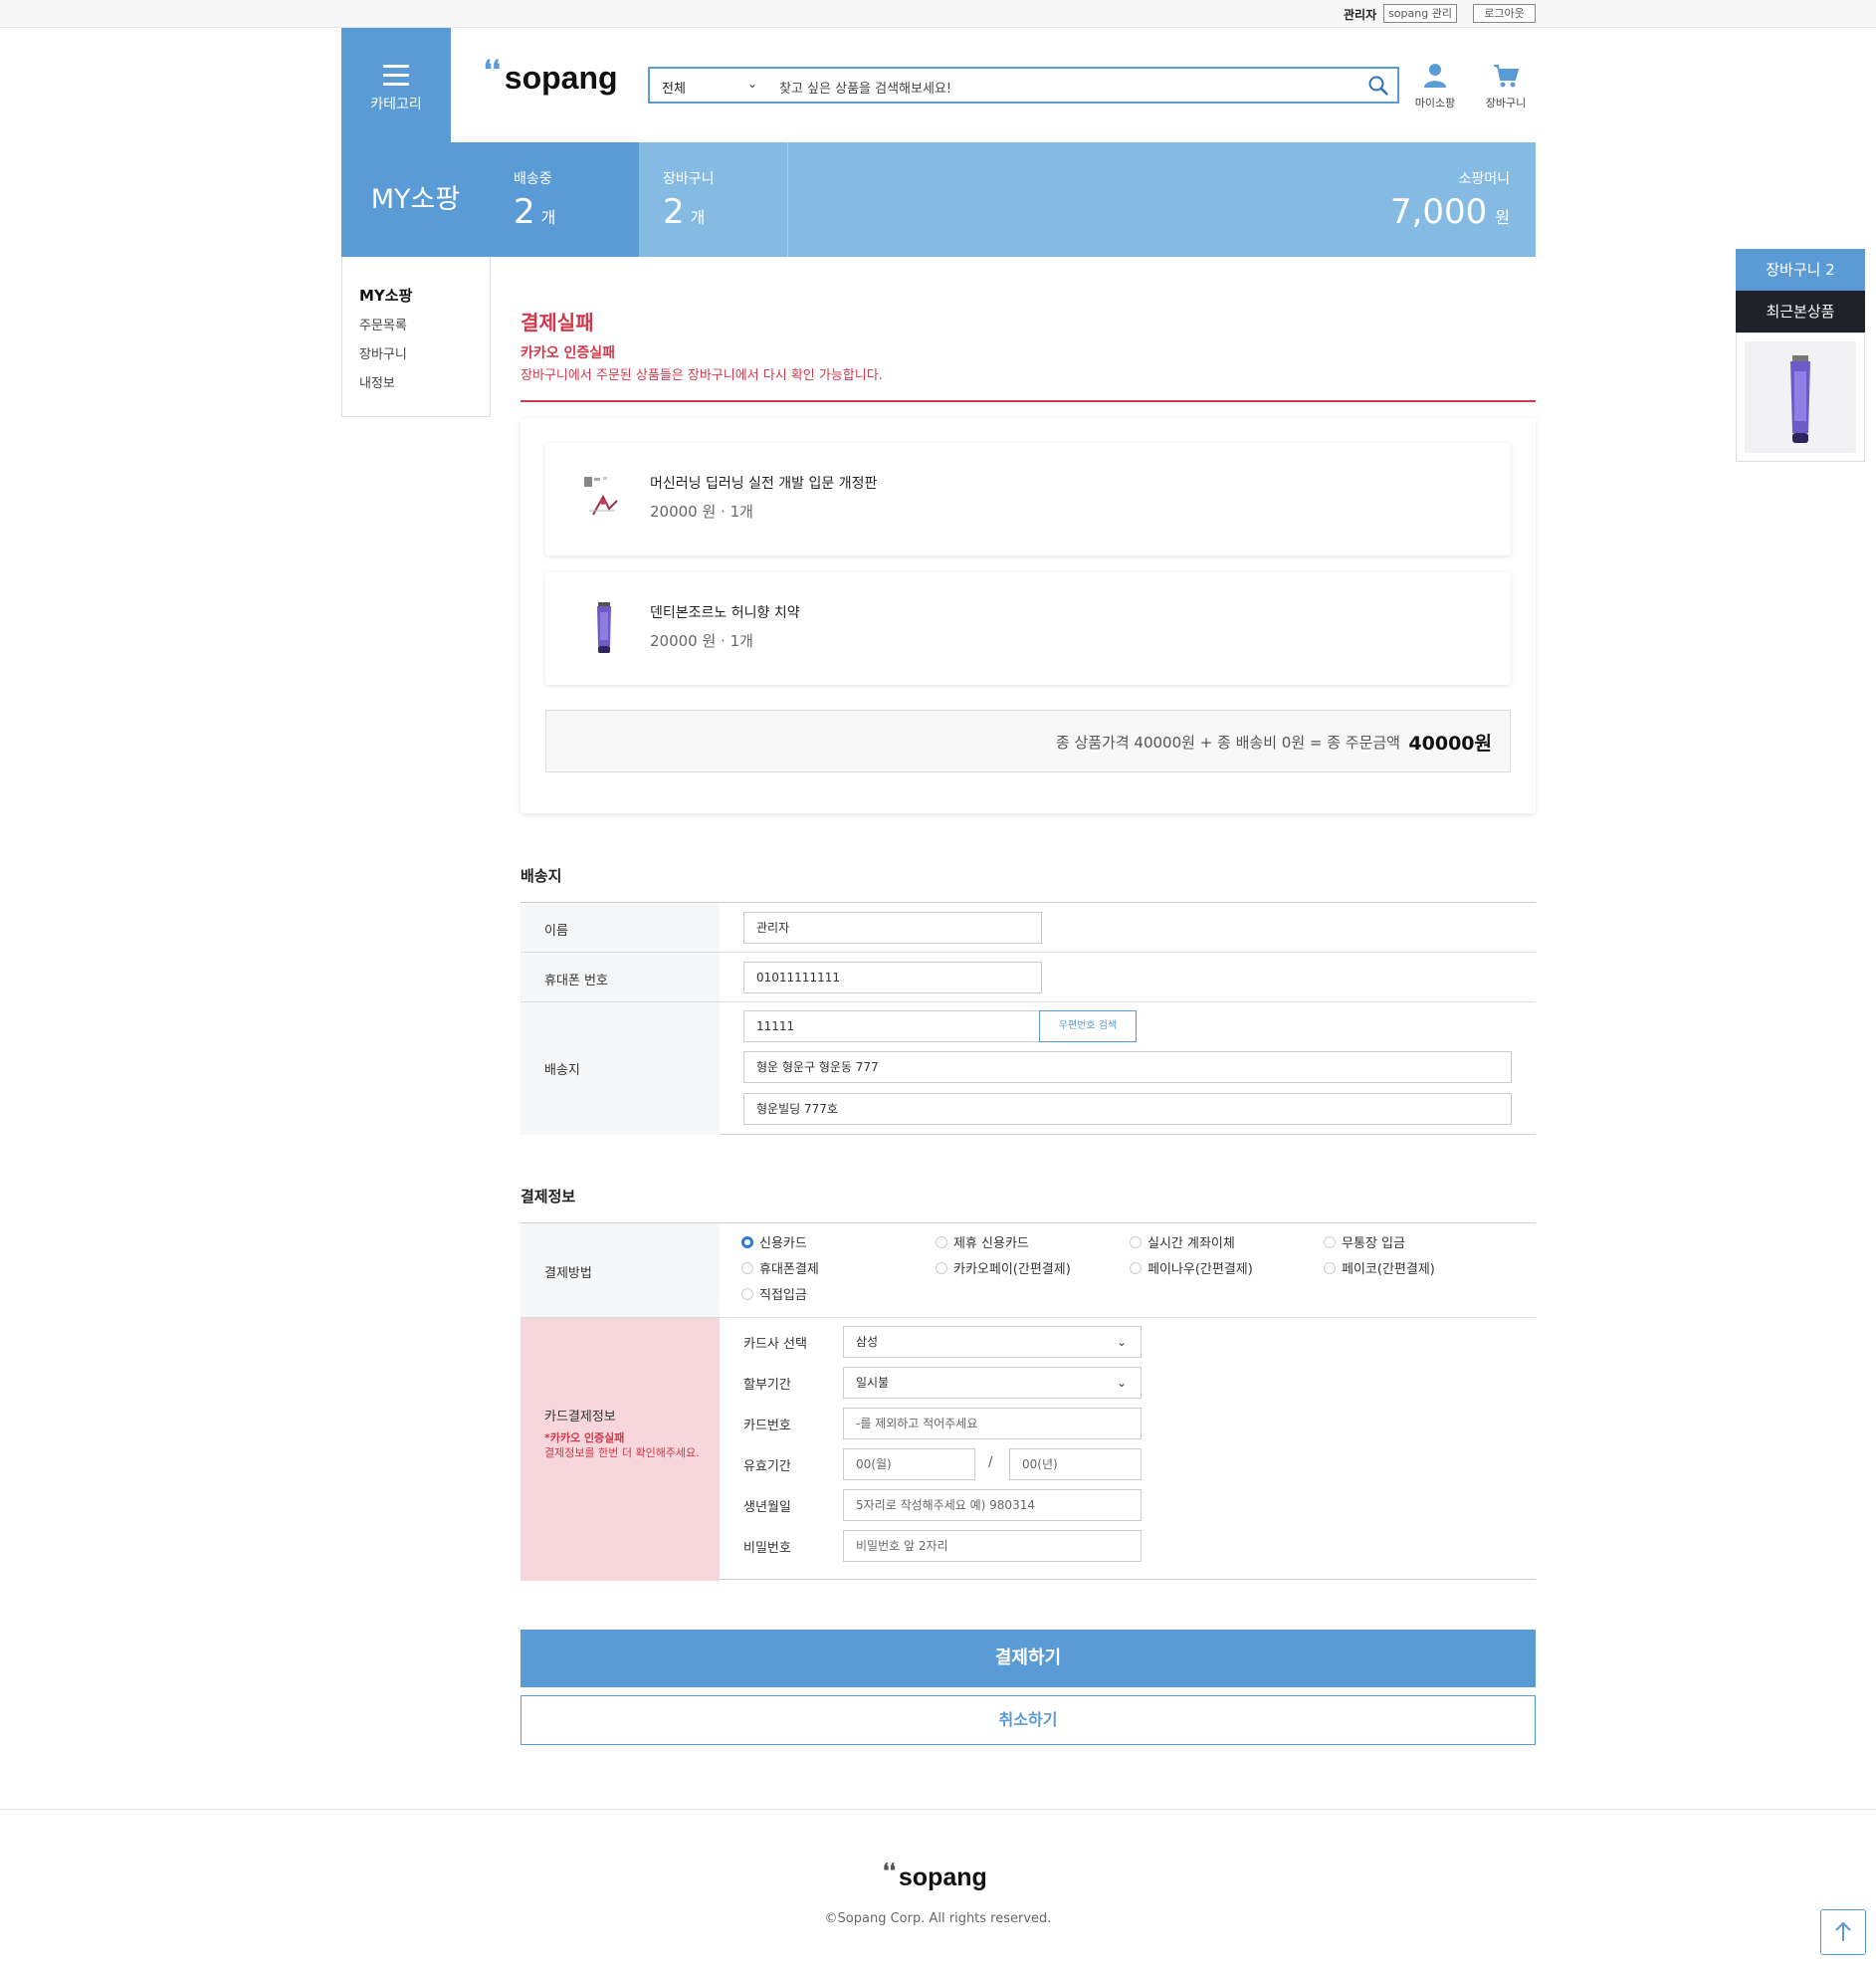 Image resolution: width=1876 pixels, height=1973 pixels. I want to click on money-stat: 소팡머니 7,000 원, so click(1450, 187).